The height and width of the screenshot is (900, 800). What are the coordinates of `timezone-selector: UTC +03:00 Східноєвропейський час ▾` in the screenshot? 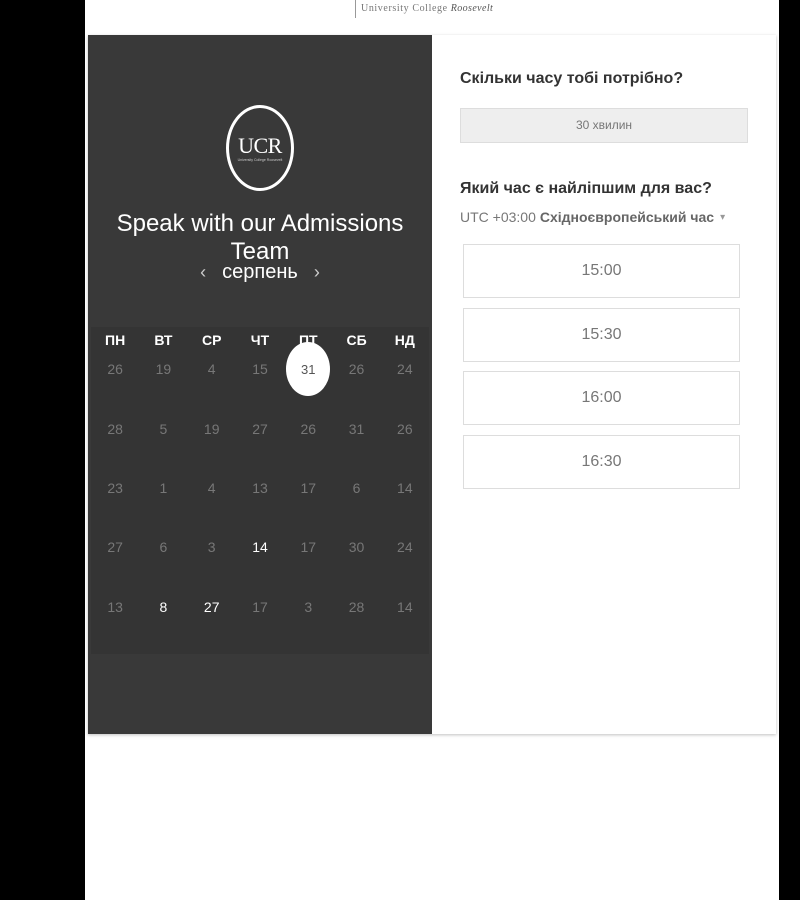 It's located at (592, 217).